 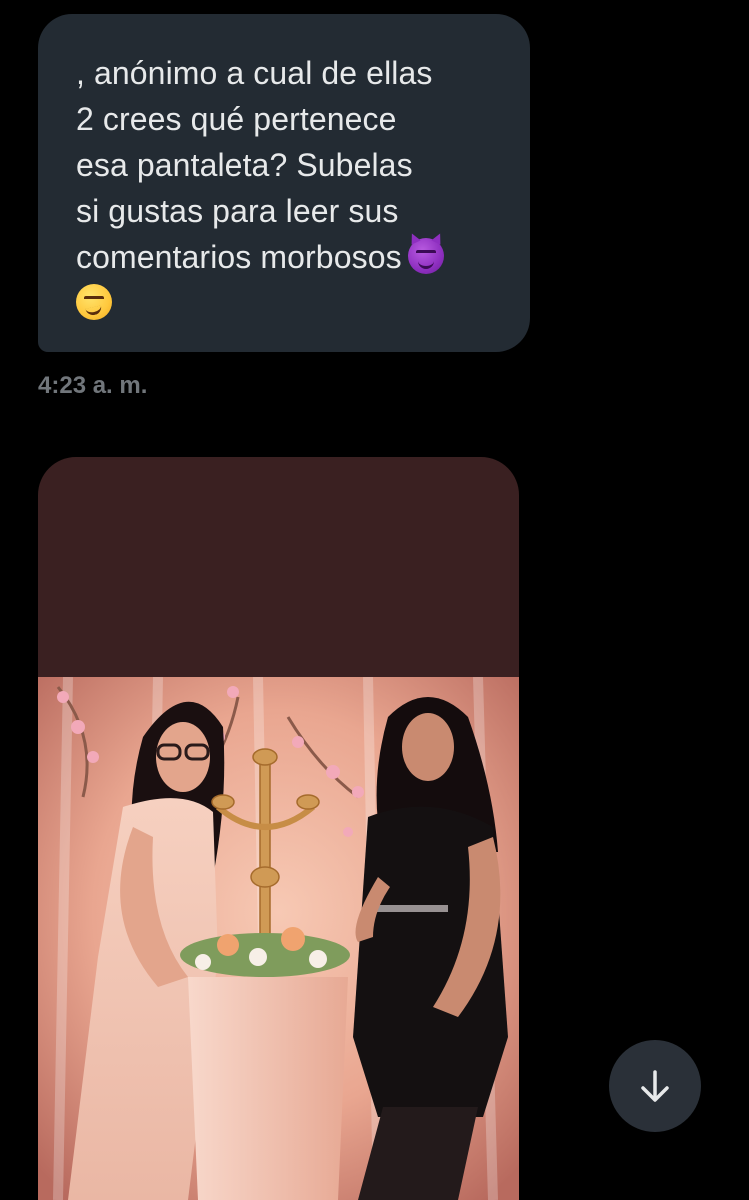 I want to click on message-line: esa pantaleta? Subelas, so click(x=244, y=165).